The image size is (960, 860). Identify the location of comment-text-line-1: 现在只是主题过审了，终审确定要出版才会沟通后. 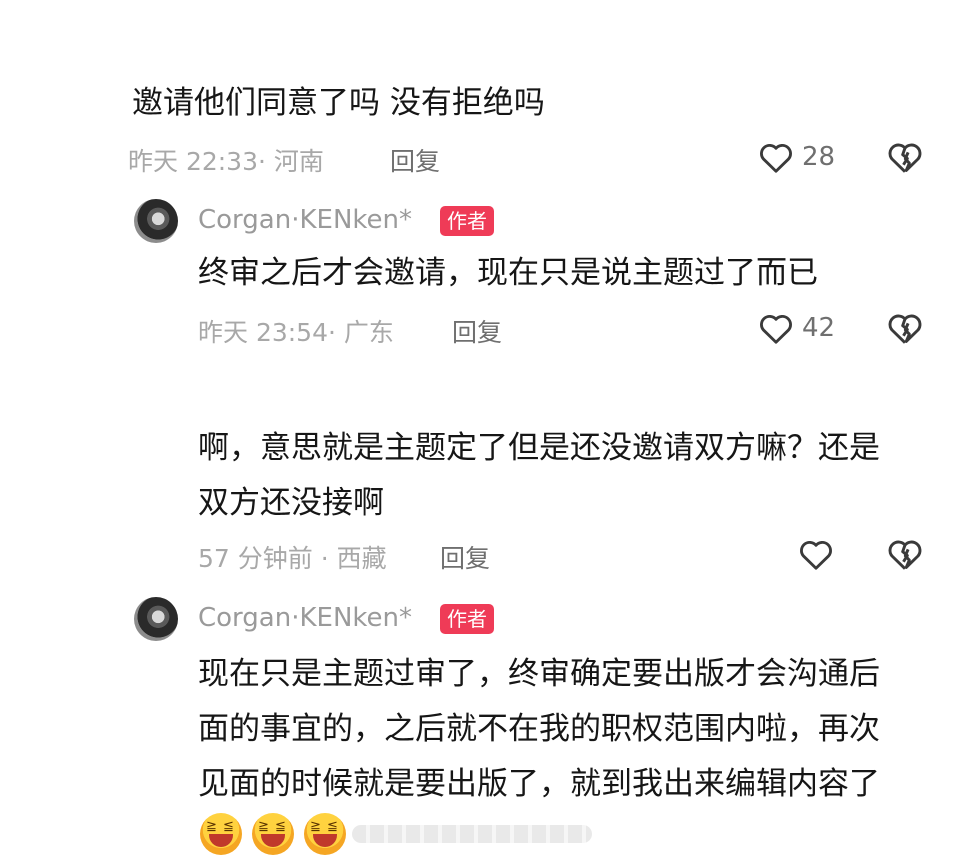
(539, 674).